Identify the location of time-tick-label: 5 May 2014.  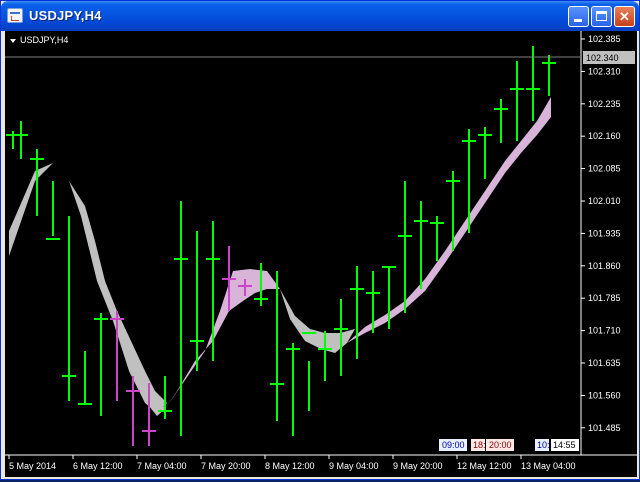
(32, 466).